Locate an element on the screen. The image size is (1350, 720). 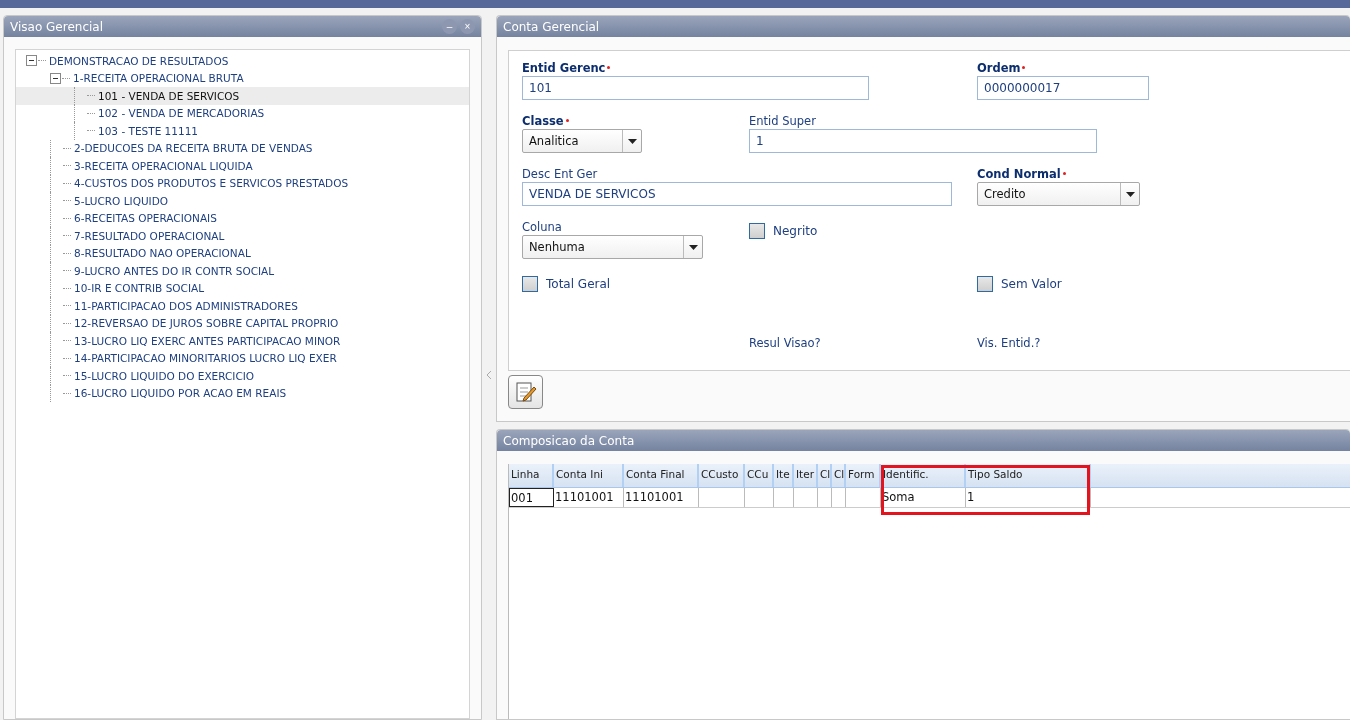
tree-item: 5-LUCRO LIQUIDO is located at coordinates (242, 201).